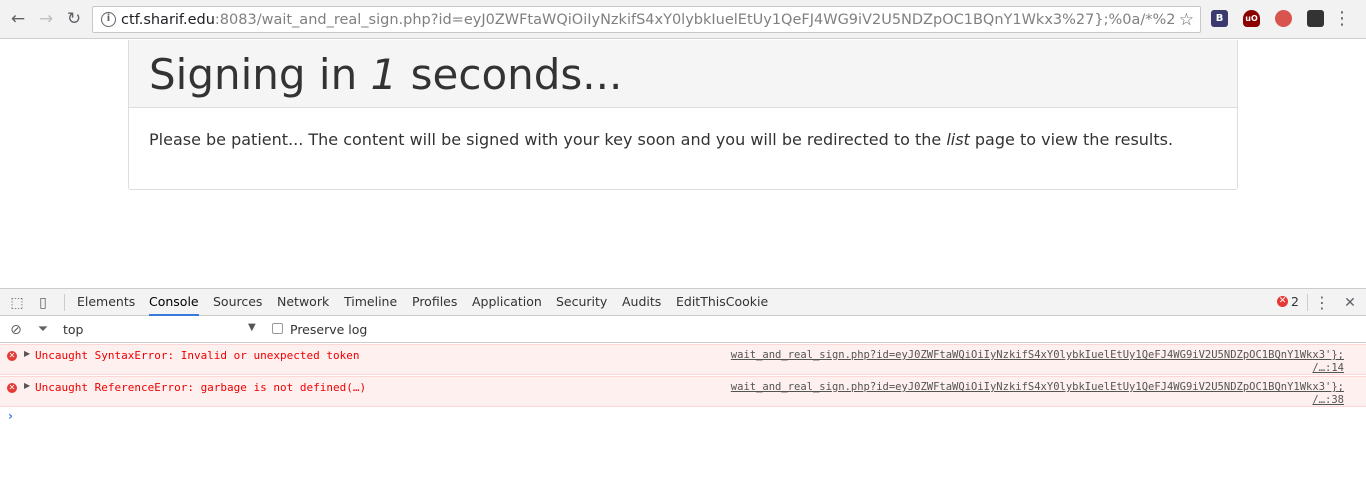 This screenshot has height=490, width=1366. Describe the element at coordinates (303, 302) in the screenshot. I see `tab-network: Network` at that location.